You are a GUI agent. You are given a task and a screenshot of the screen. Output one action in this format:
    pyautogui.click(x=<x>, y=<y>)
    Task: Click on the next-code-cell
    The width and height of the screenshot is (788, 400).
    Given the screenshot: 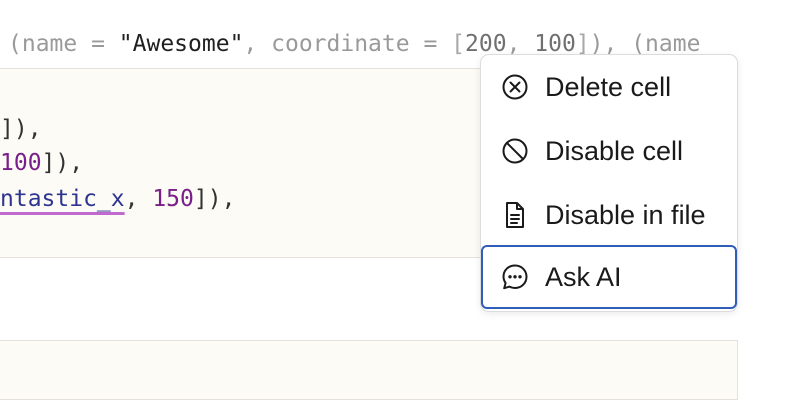 What is the action you would take?
    pyautogui.click(x=369, y=370)
    